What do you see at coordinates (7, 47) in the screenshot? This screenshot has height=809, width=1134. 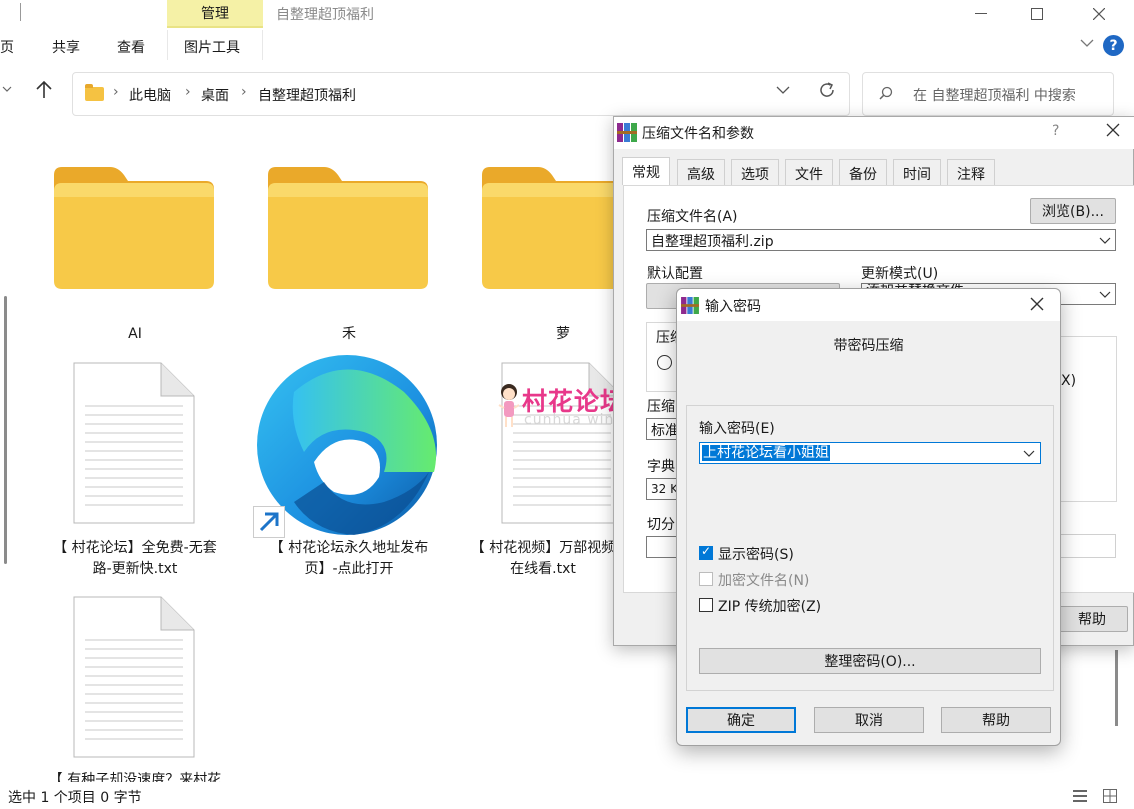 I see `ribbon-tab-file: 页` at bounding box center [7, 47].